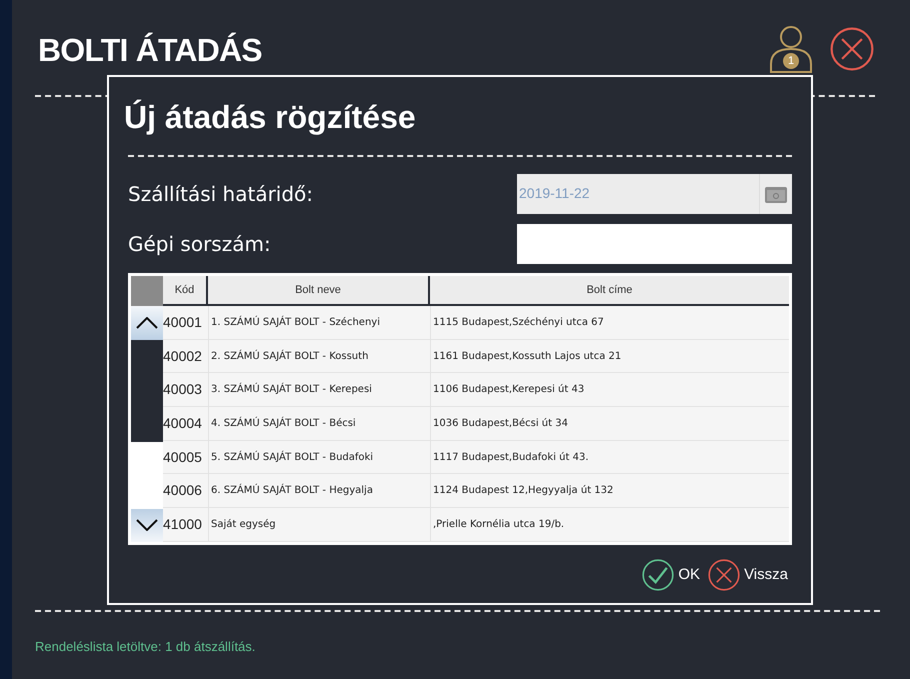  What do you see at coordinates (183, 457) in the screenshot?
I see `table-cell-text: 40005` at bounding box center [183, 457].